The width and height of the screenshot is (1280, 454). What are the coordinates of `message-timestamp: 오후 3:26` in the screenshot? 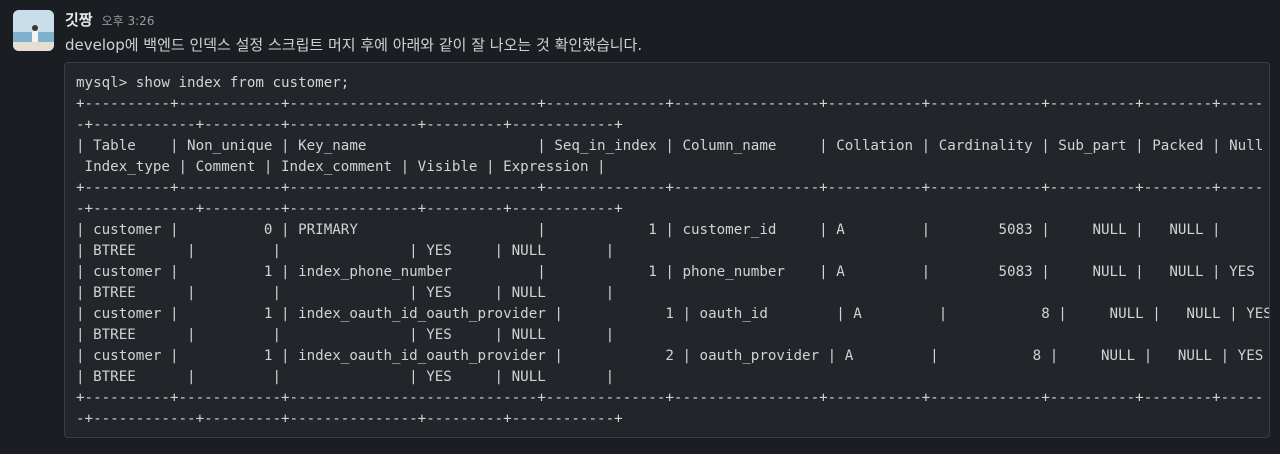 It's located at (128, 20).